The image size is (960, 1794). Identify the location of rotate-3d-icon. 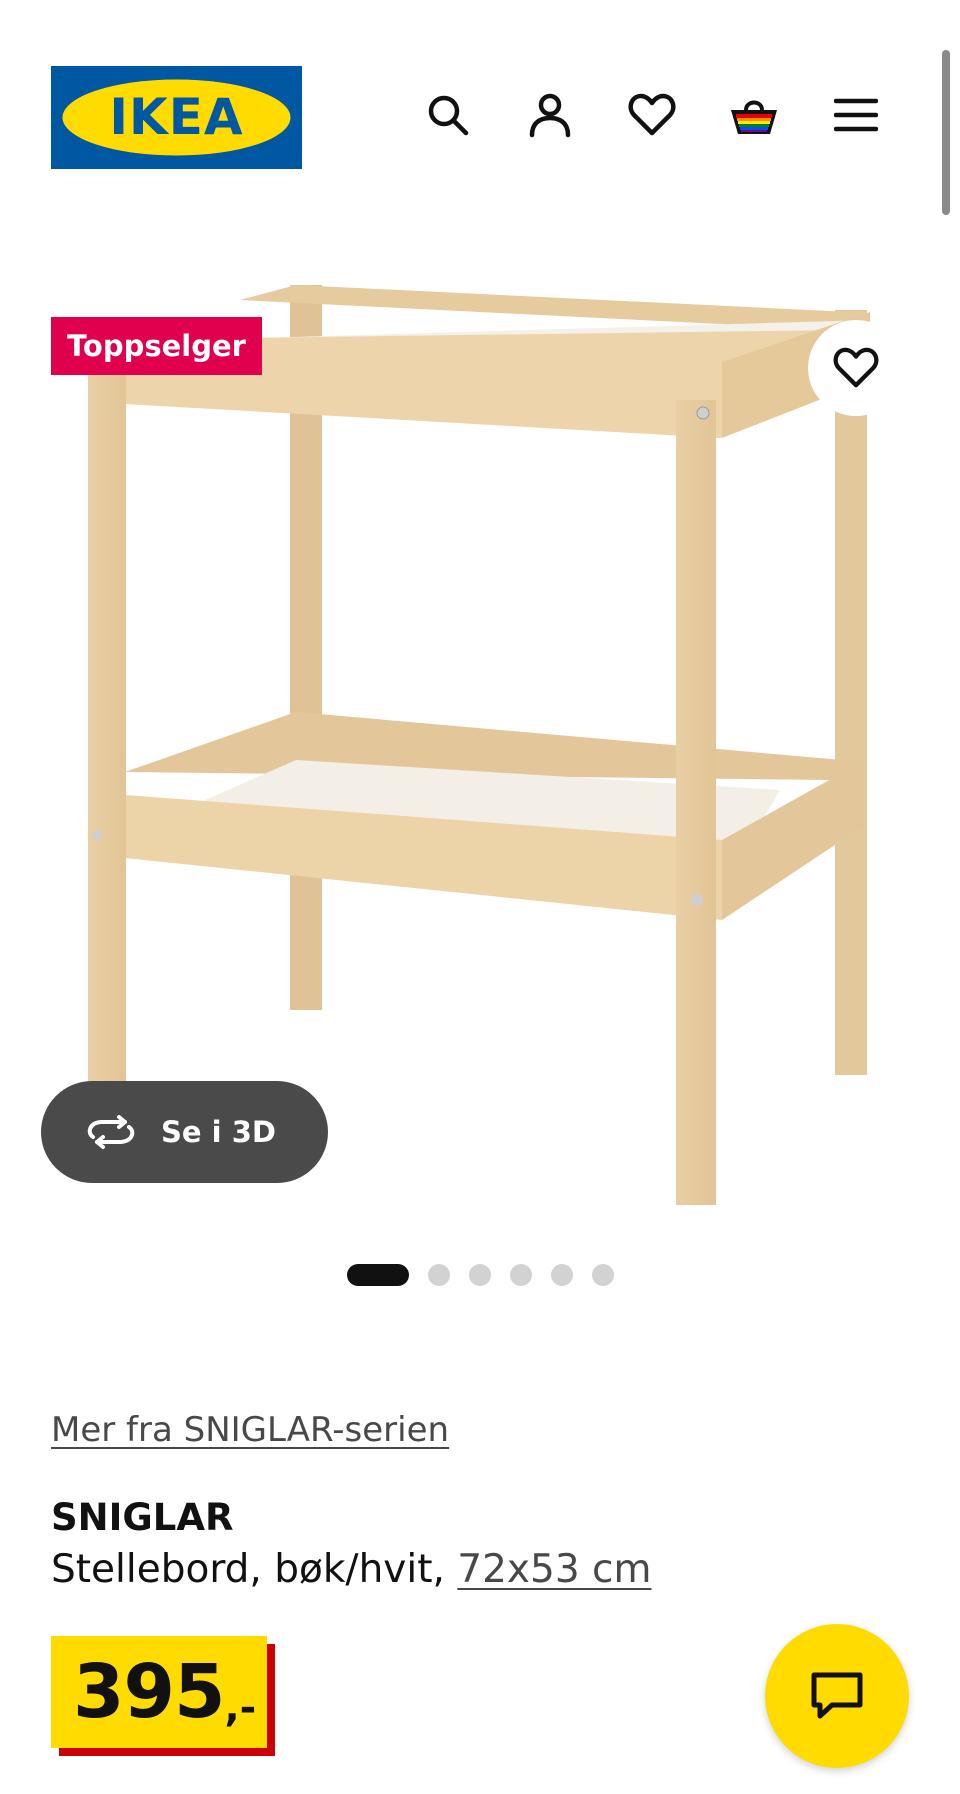
(111, 1132).